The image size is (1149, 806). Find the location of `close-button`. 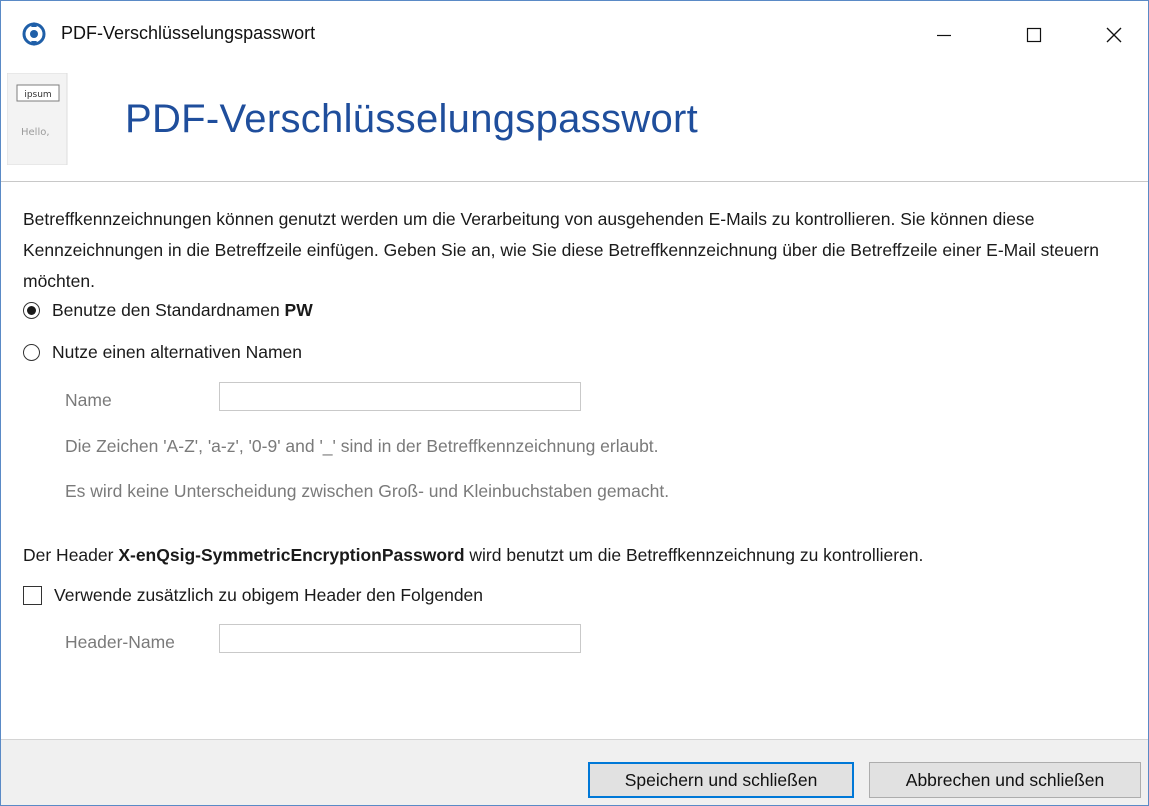

close-button is located at coordinates (1114, 35).